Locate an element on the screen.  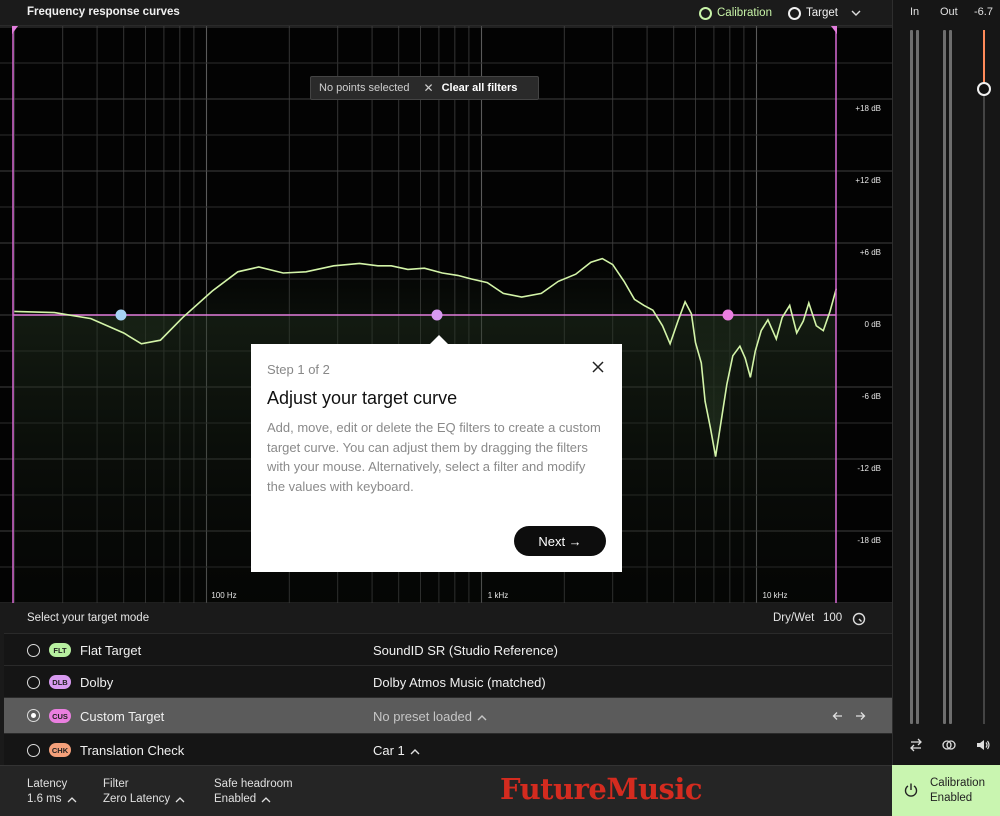
db-label-plus18: +18 dB is located at coordinates (868, 108).